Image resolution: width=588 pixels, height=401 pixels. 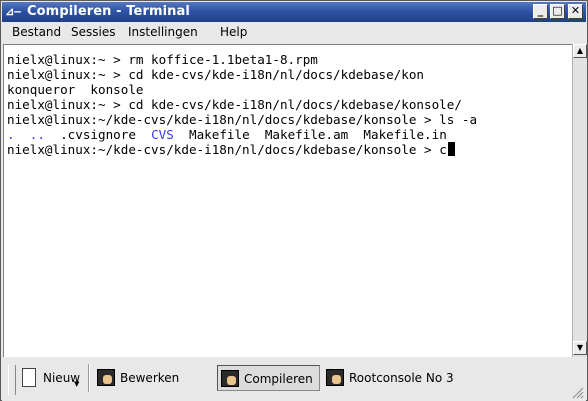 I want to click on maximize-icon: □, so click(x=557, y=10).